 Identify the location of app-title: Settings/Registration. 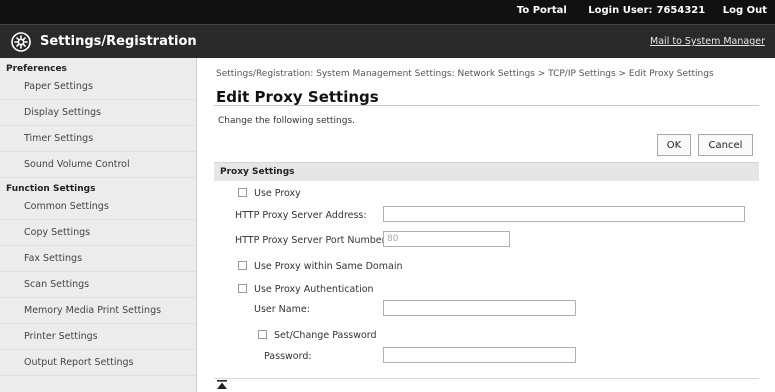
(118, 41).